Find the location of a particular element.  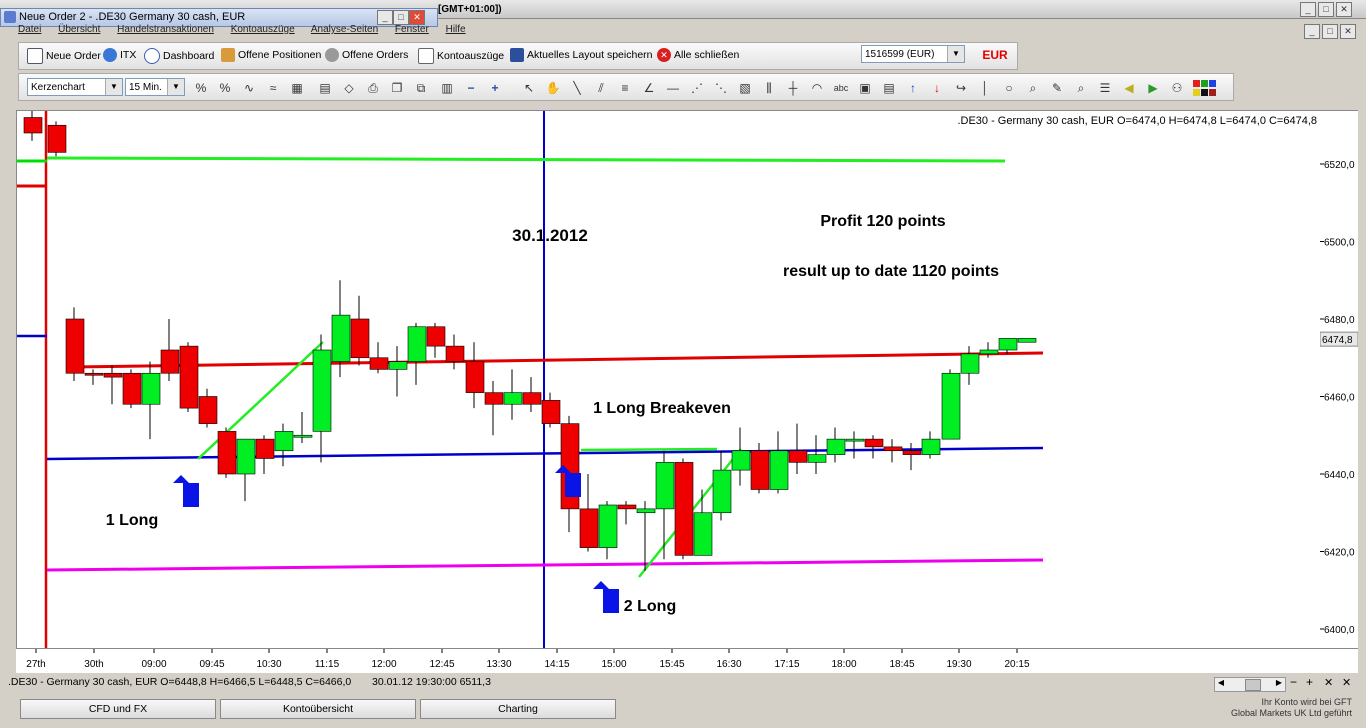

tab-account-overview: Kontoübersicht is located at coordinates (318, 709).